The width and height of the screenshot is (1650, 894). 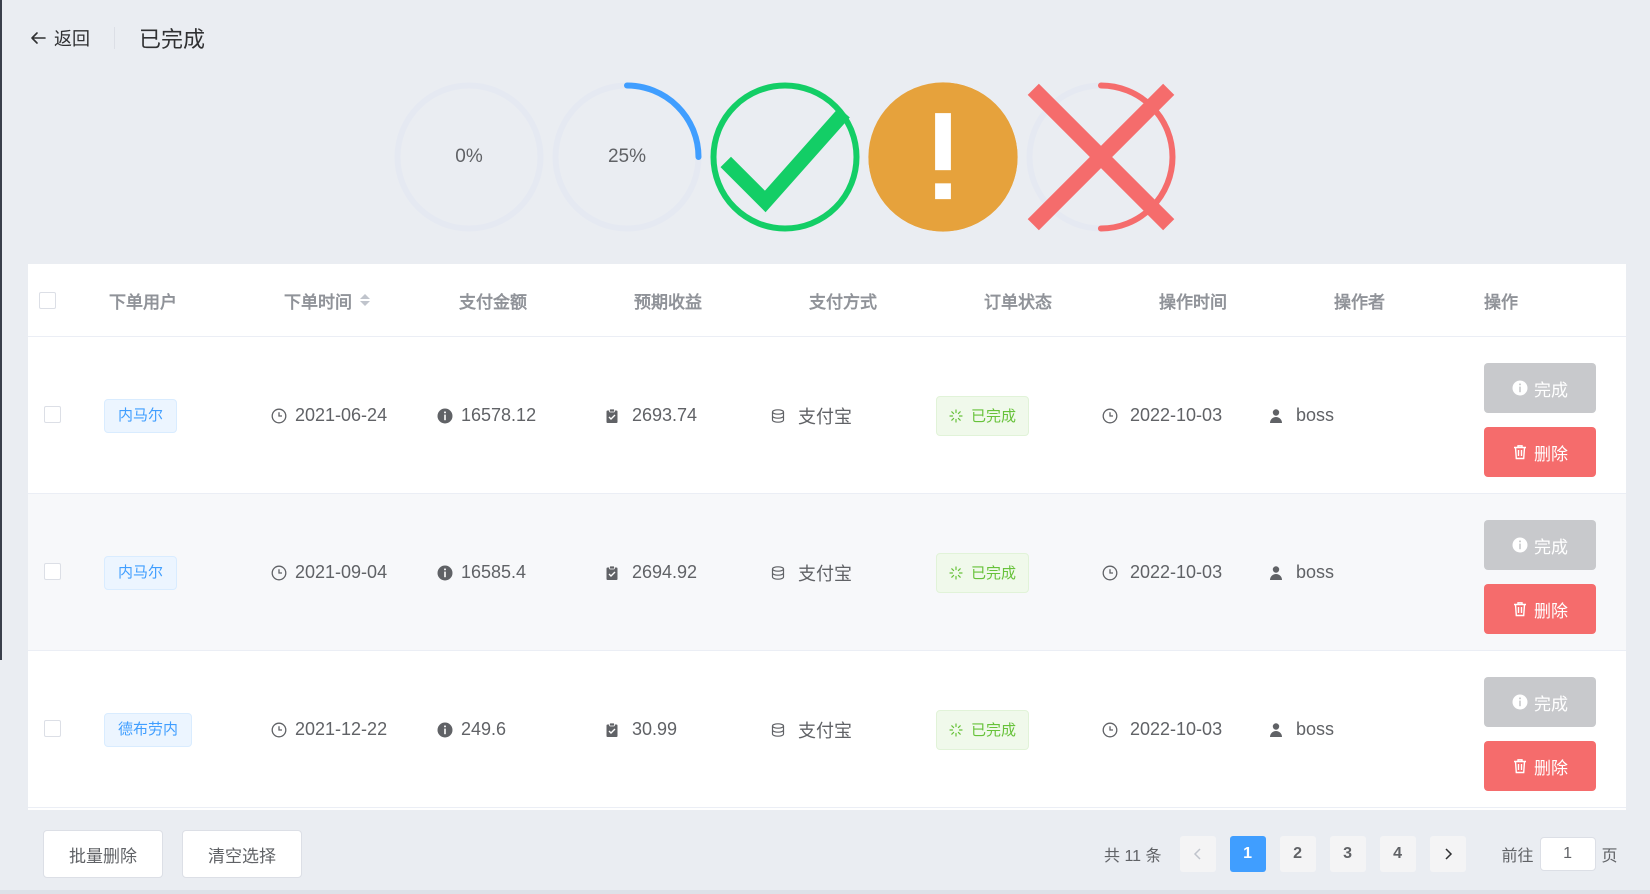 What do you see at coordinates (341, 415) in the screenshot?
I see `order-time-value: 2021-06-24` at bounding box center [341, 415].